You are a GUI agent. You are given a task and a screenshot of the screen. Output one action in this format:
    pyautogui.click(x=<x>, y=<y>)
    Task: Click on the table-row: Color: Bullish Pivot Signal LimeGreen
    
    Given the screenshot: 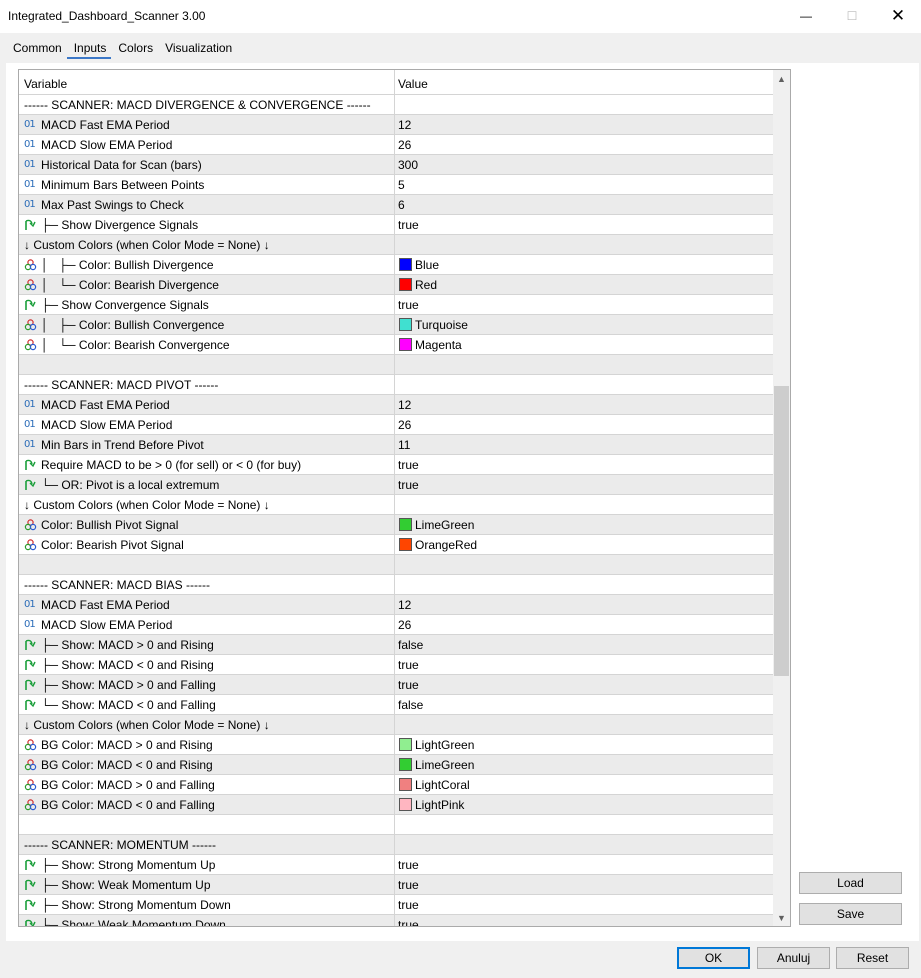 What is the action you would take?
    pyautogui.click(x=396, y=525)
    